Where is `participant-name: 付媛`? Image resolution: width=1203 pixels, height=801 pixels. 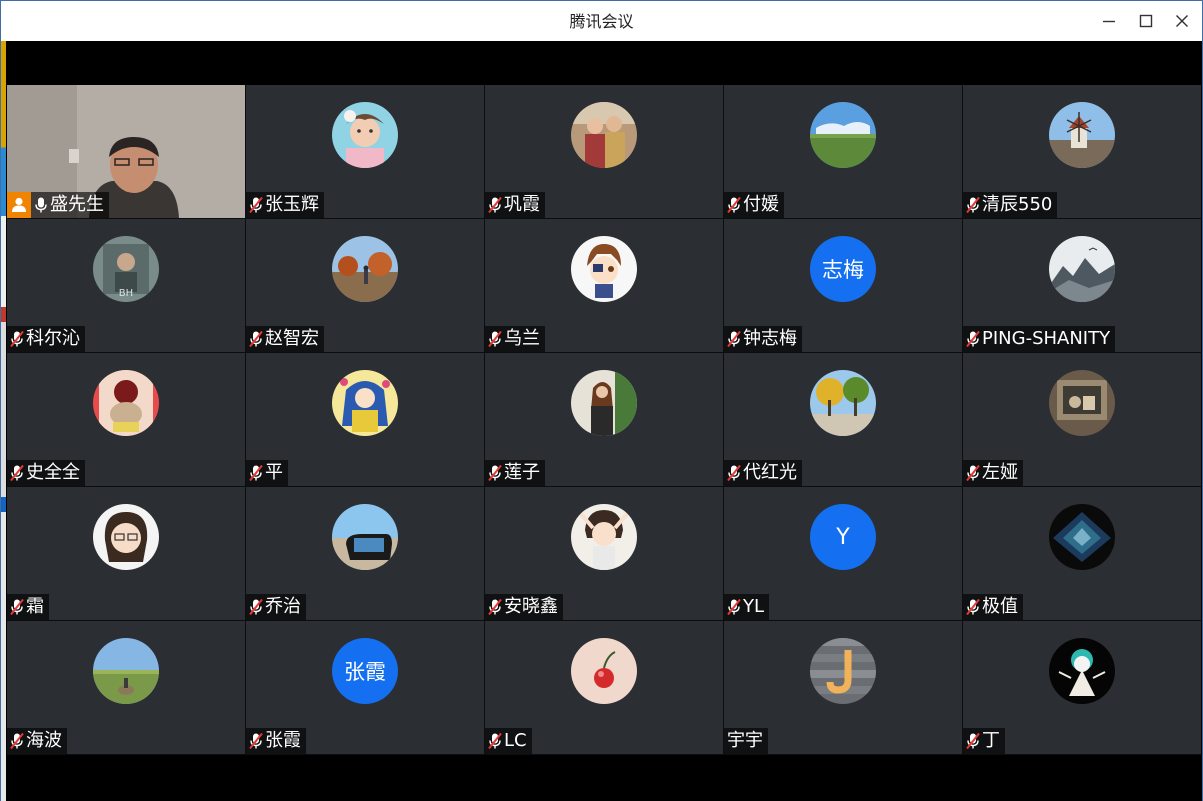 participant-name: 付媛 is located at coordinates (761, 204).